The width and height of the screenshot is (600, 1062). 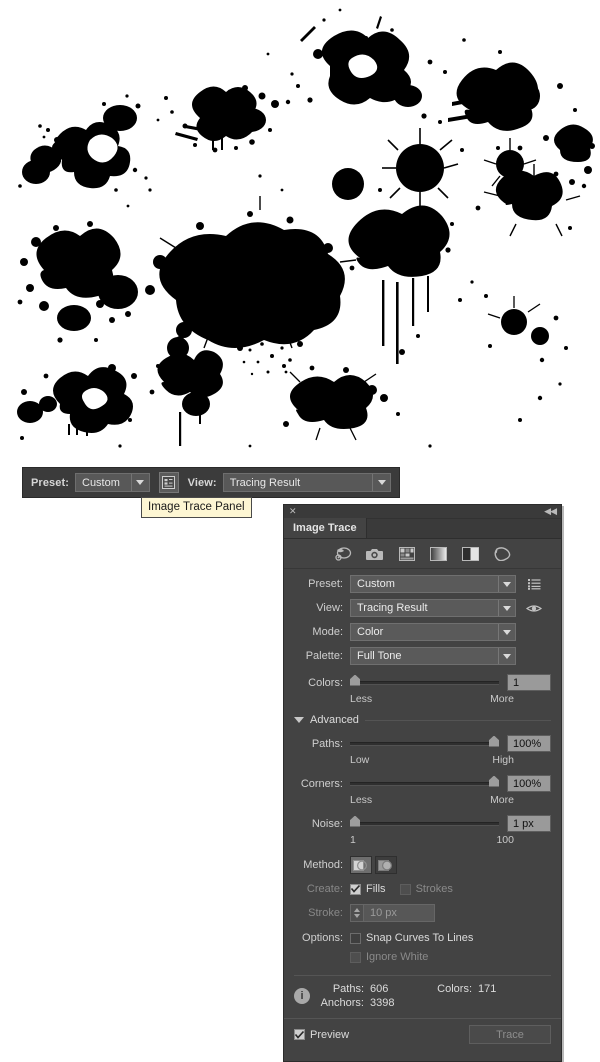 I want to click on corners-label: Corners:, so click(x=321, y=783).